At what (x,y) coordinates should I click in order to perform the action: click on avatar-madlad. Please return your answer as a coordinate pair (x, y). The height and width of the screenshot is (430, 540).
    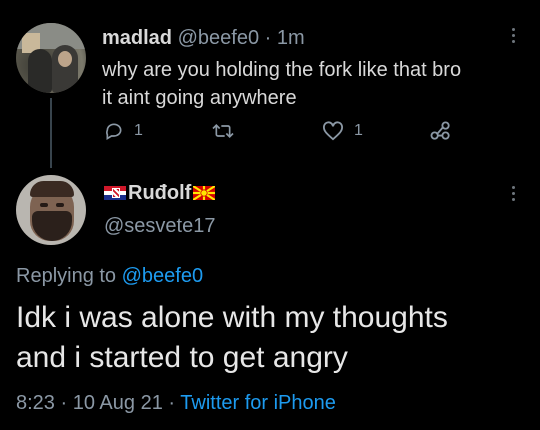
    Looking at the image, I should click on (51, 58).